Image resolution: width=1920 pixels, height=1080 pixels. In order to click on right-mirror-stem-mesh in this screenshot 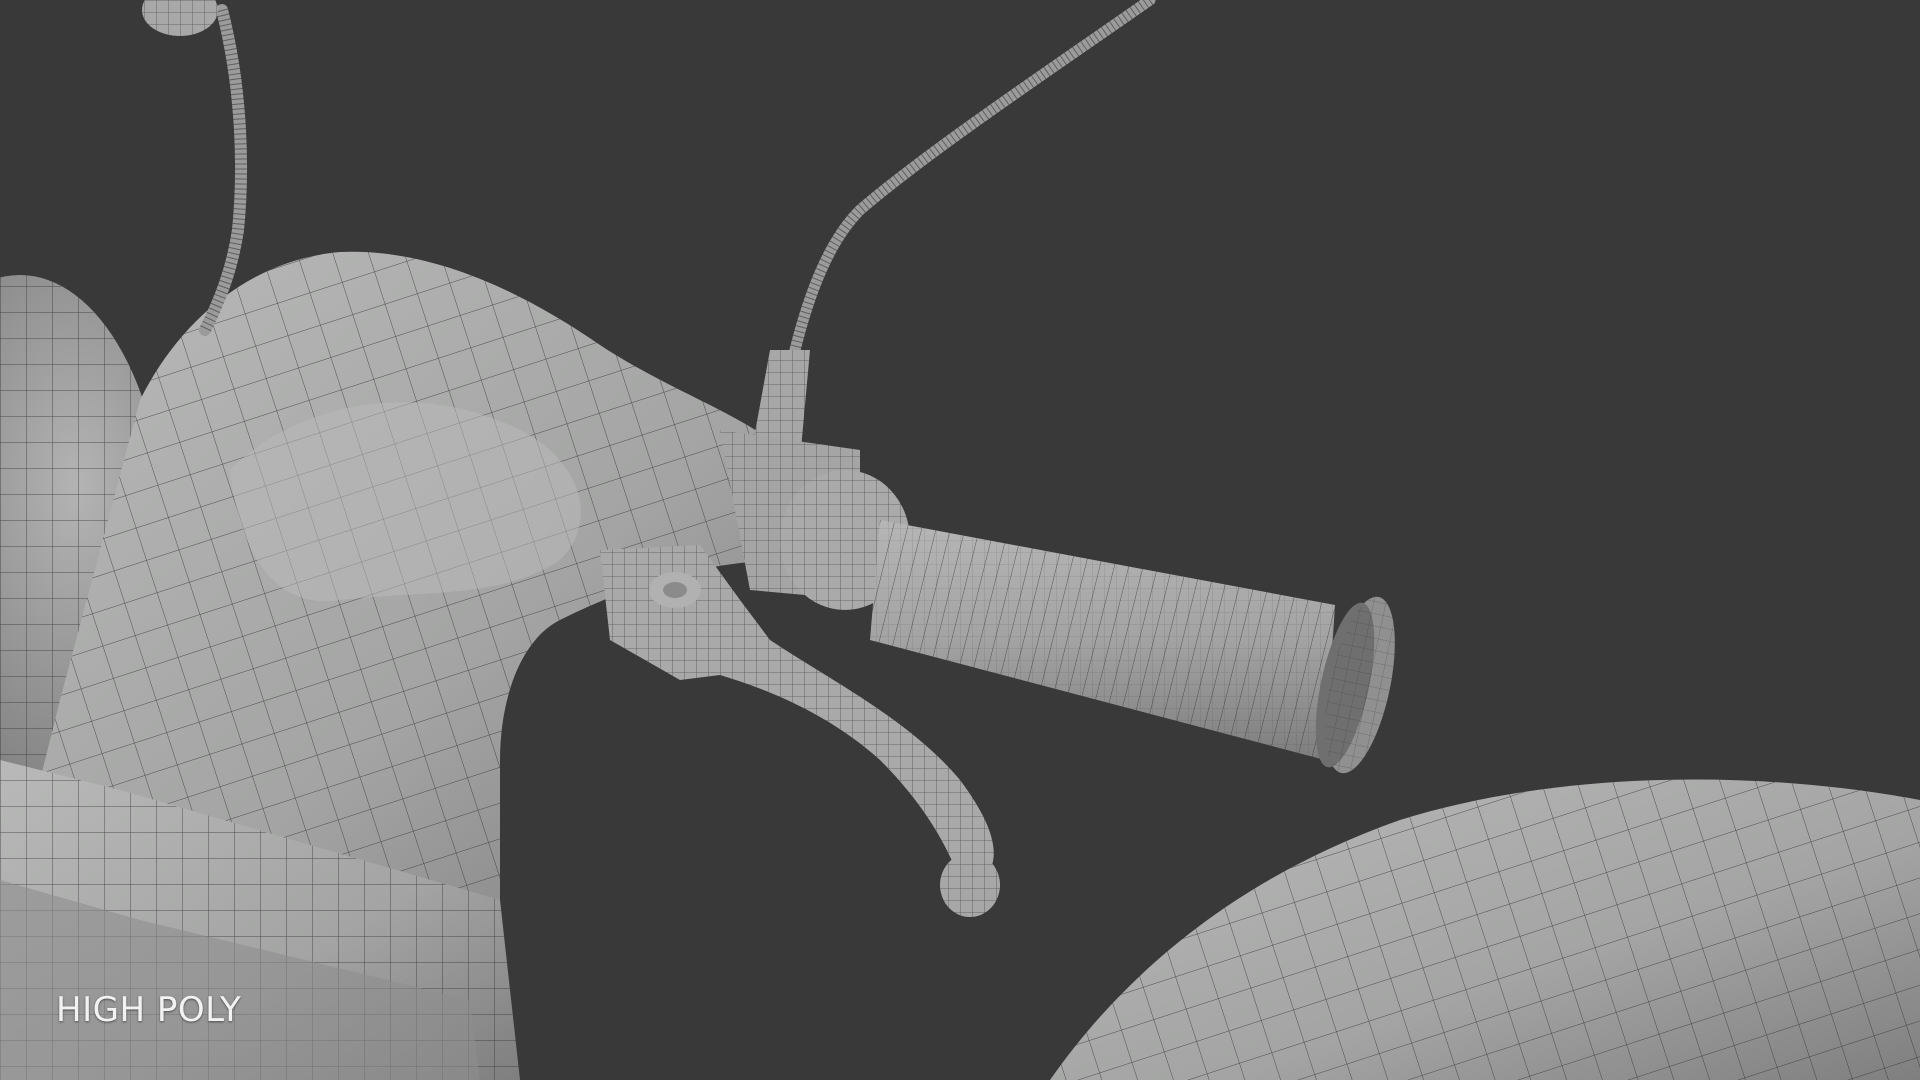, I will do `click(953, 230)`.